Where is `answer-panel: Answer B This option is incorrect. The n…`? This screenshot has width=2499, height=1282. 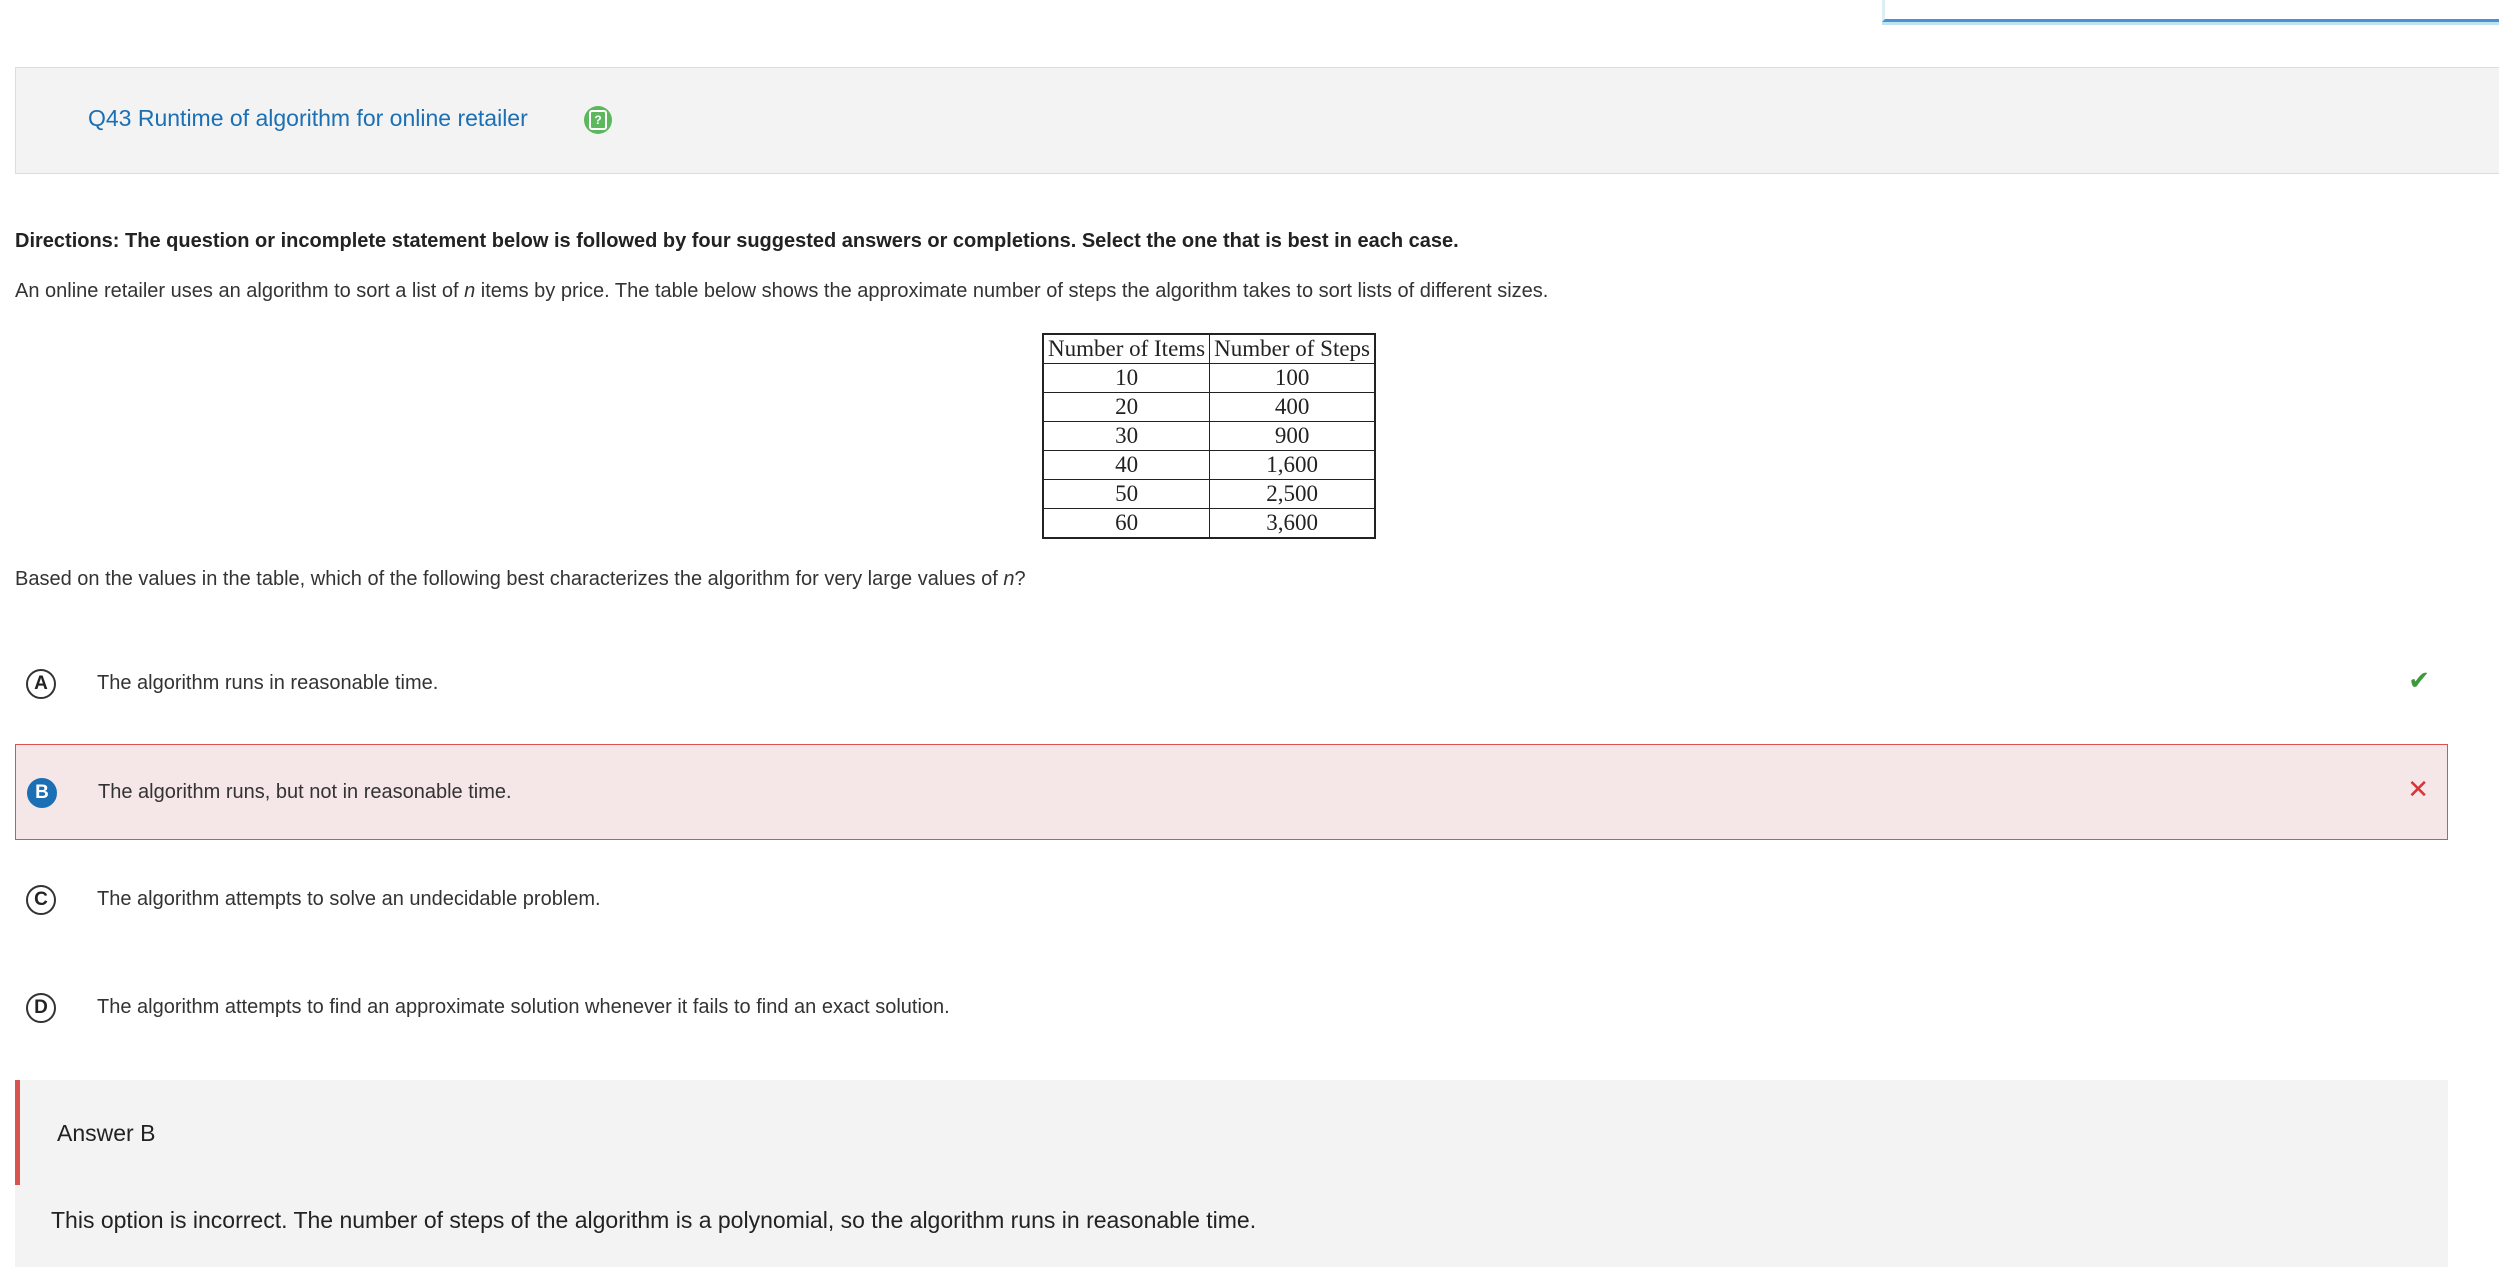
answer-panel: Answer B This option is incorrect. The n… is located at coordinates (1231, 1173).